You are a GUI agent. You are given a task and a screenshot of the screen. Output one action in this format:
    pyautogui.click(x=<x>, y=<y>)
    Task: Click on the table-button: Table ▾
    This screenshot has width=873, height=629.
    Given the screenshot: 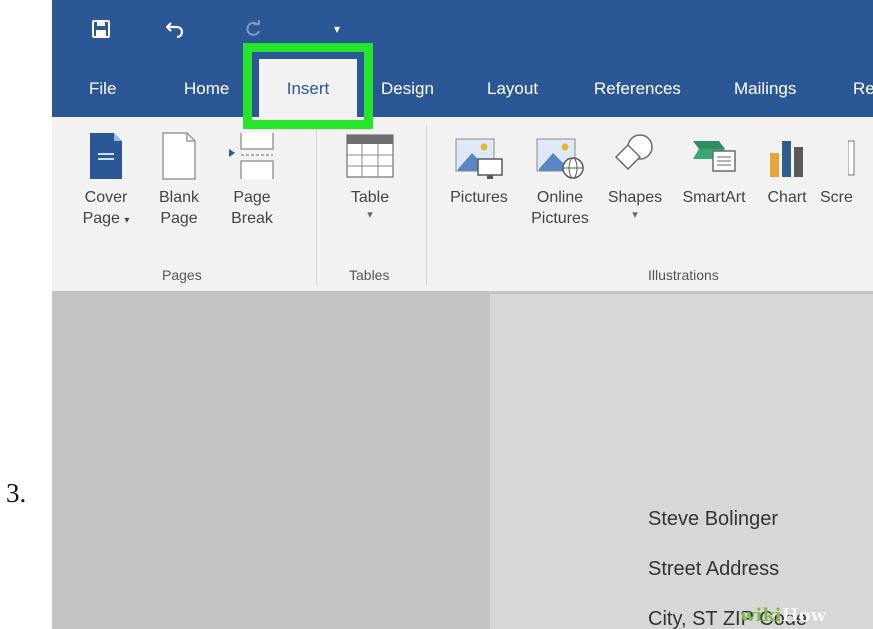 What is the action you would take?
    pyautogui.click(x=370, y=176)
    